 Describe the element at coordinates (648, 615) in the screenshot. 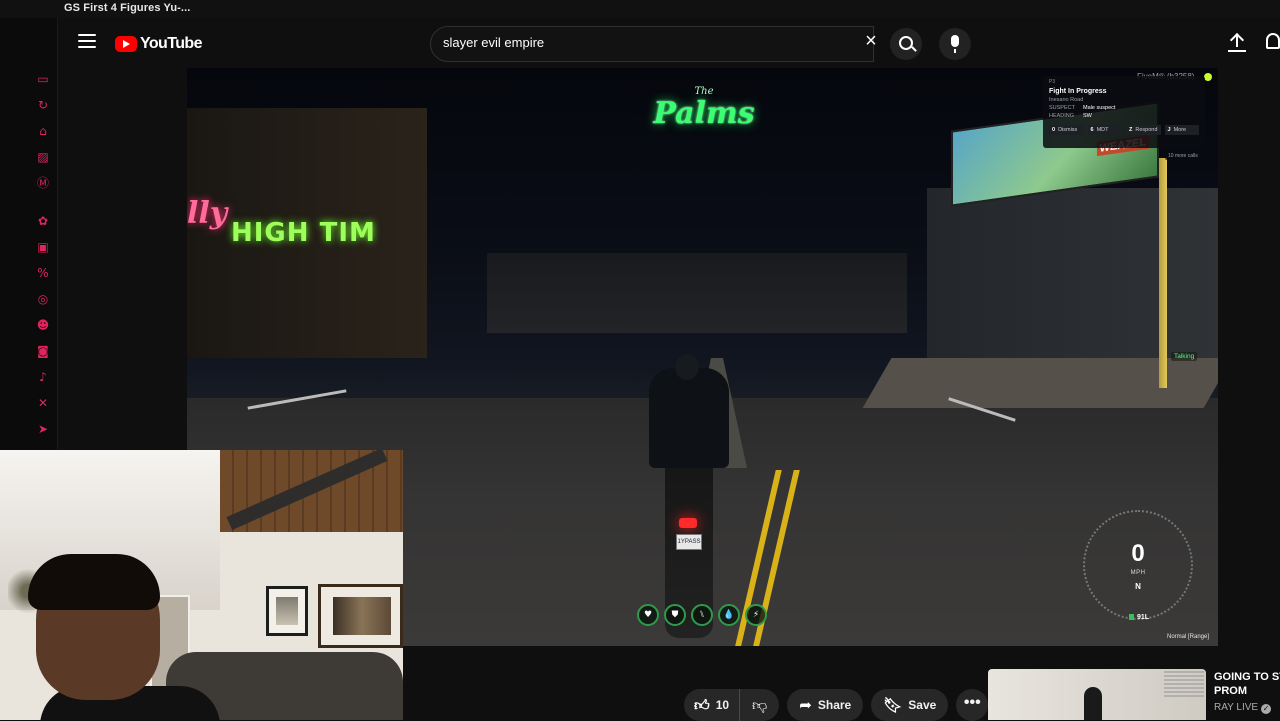

I see `heart-icon: ♥` at that location.